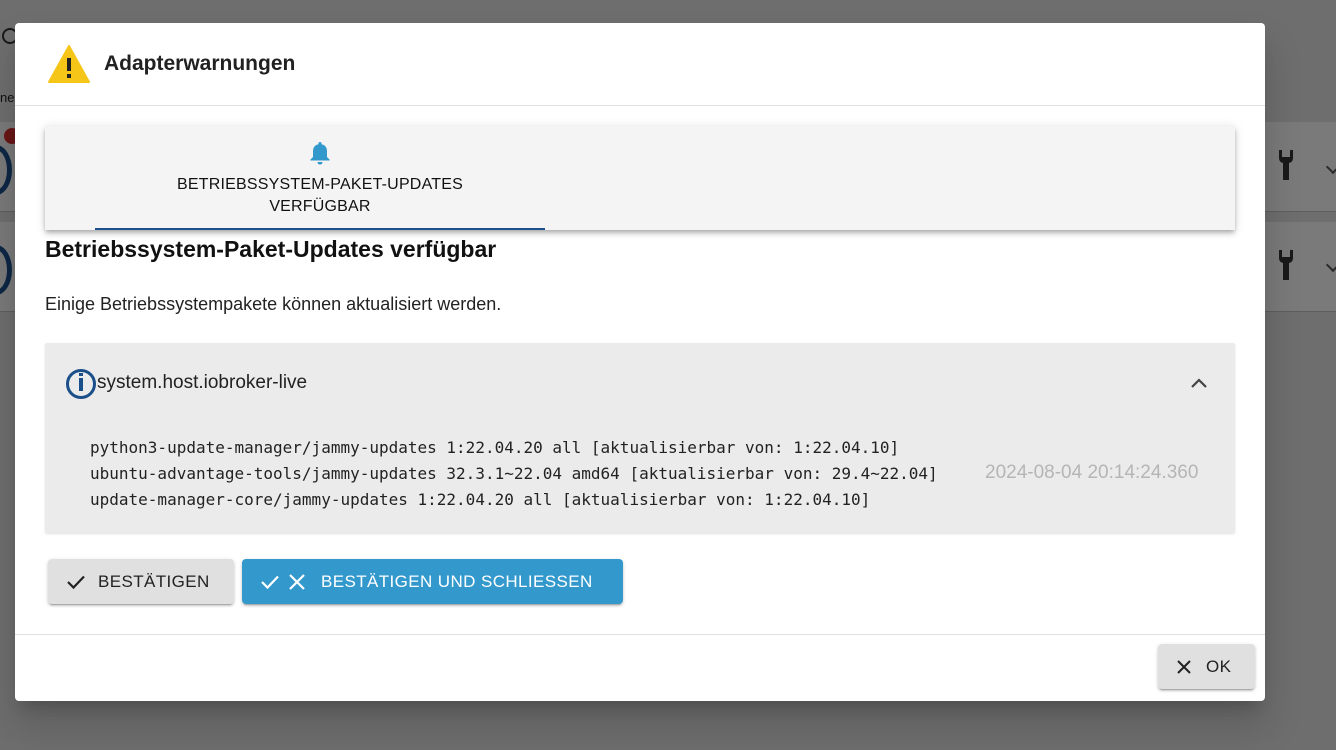 The height and width of the screenshot is (750, 1336). I want to click on tab-label: BETRIEBSSYSTEM-PAKET-UPDATES VERFÜGBAR, so click(320, 195).